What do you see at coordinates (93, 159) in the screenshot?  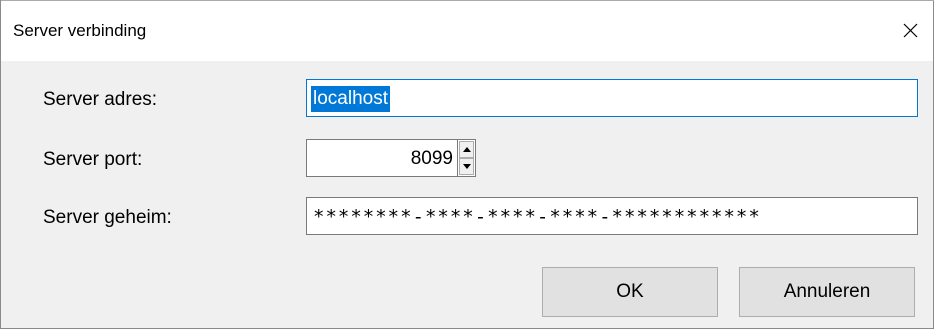 I see `server-port-label: Server port:` at bounding box center [93, 159].